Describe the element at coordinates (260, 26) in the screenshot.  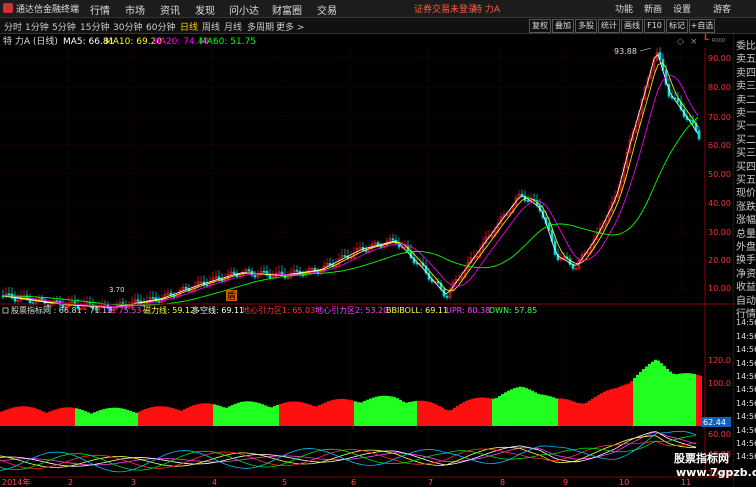
I see `period-multi: 多周期` at that location.